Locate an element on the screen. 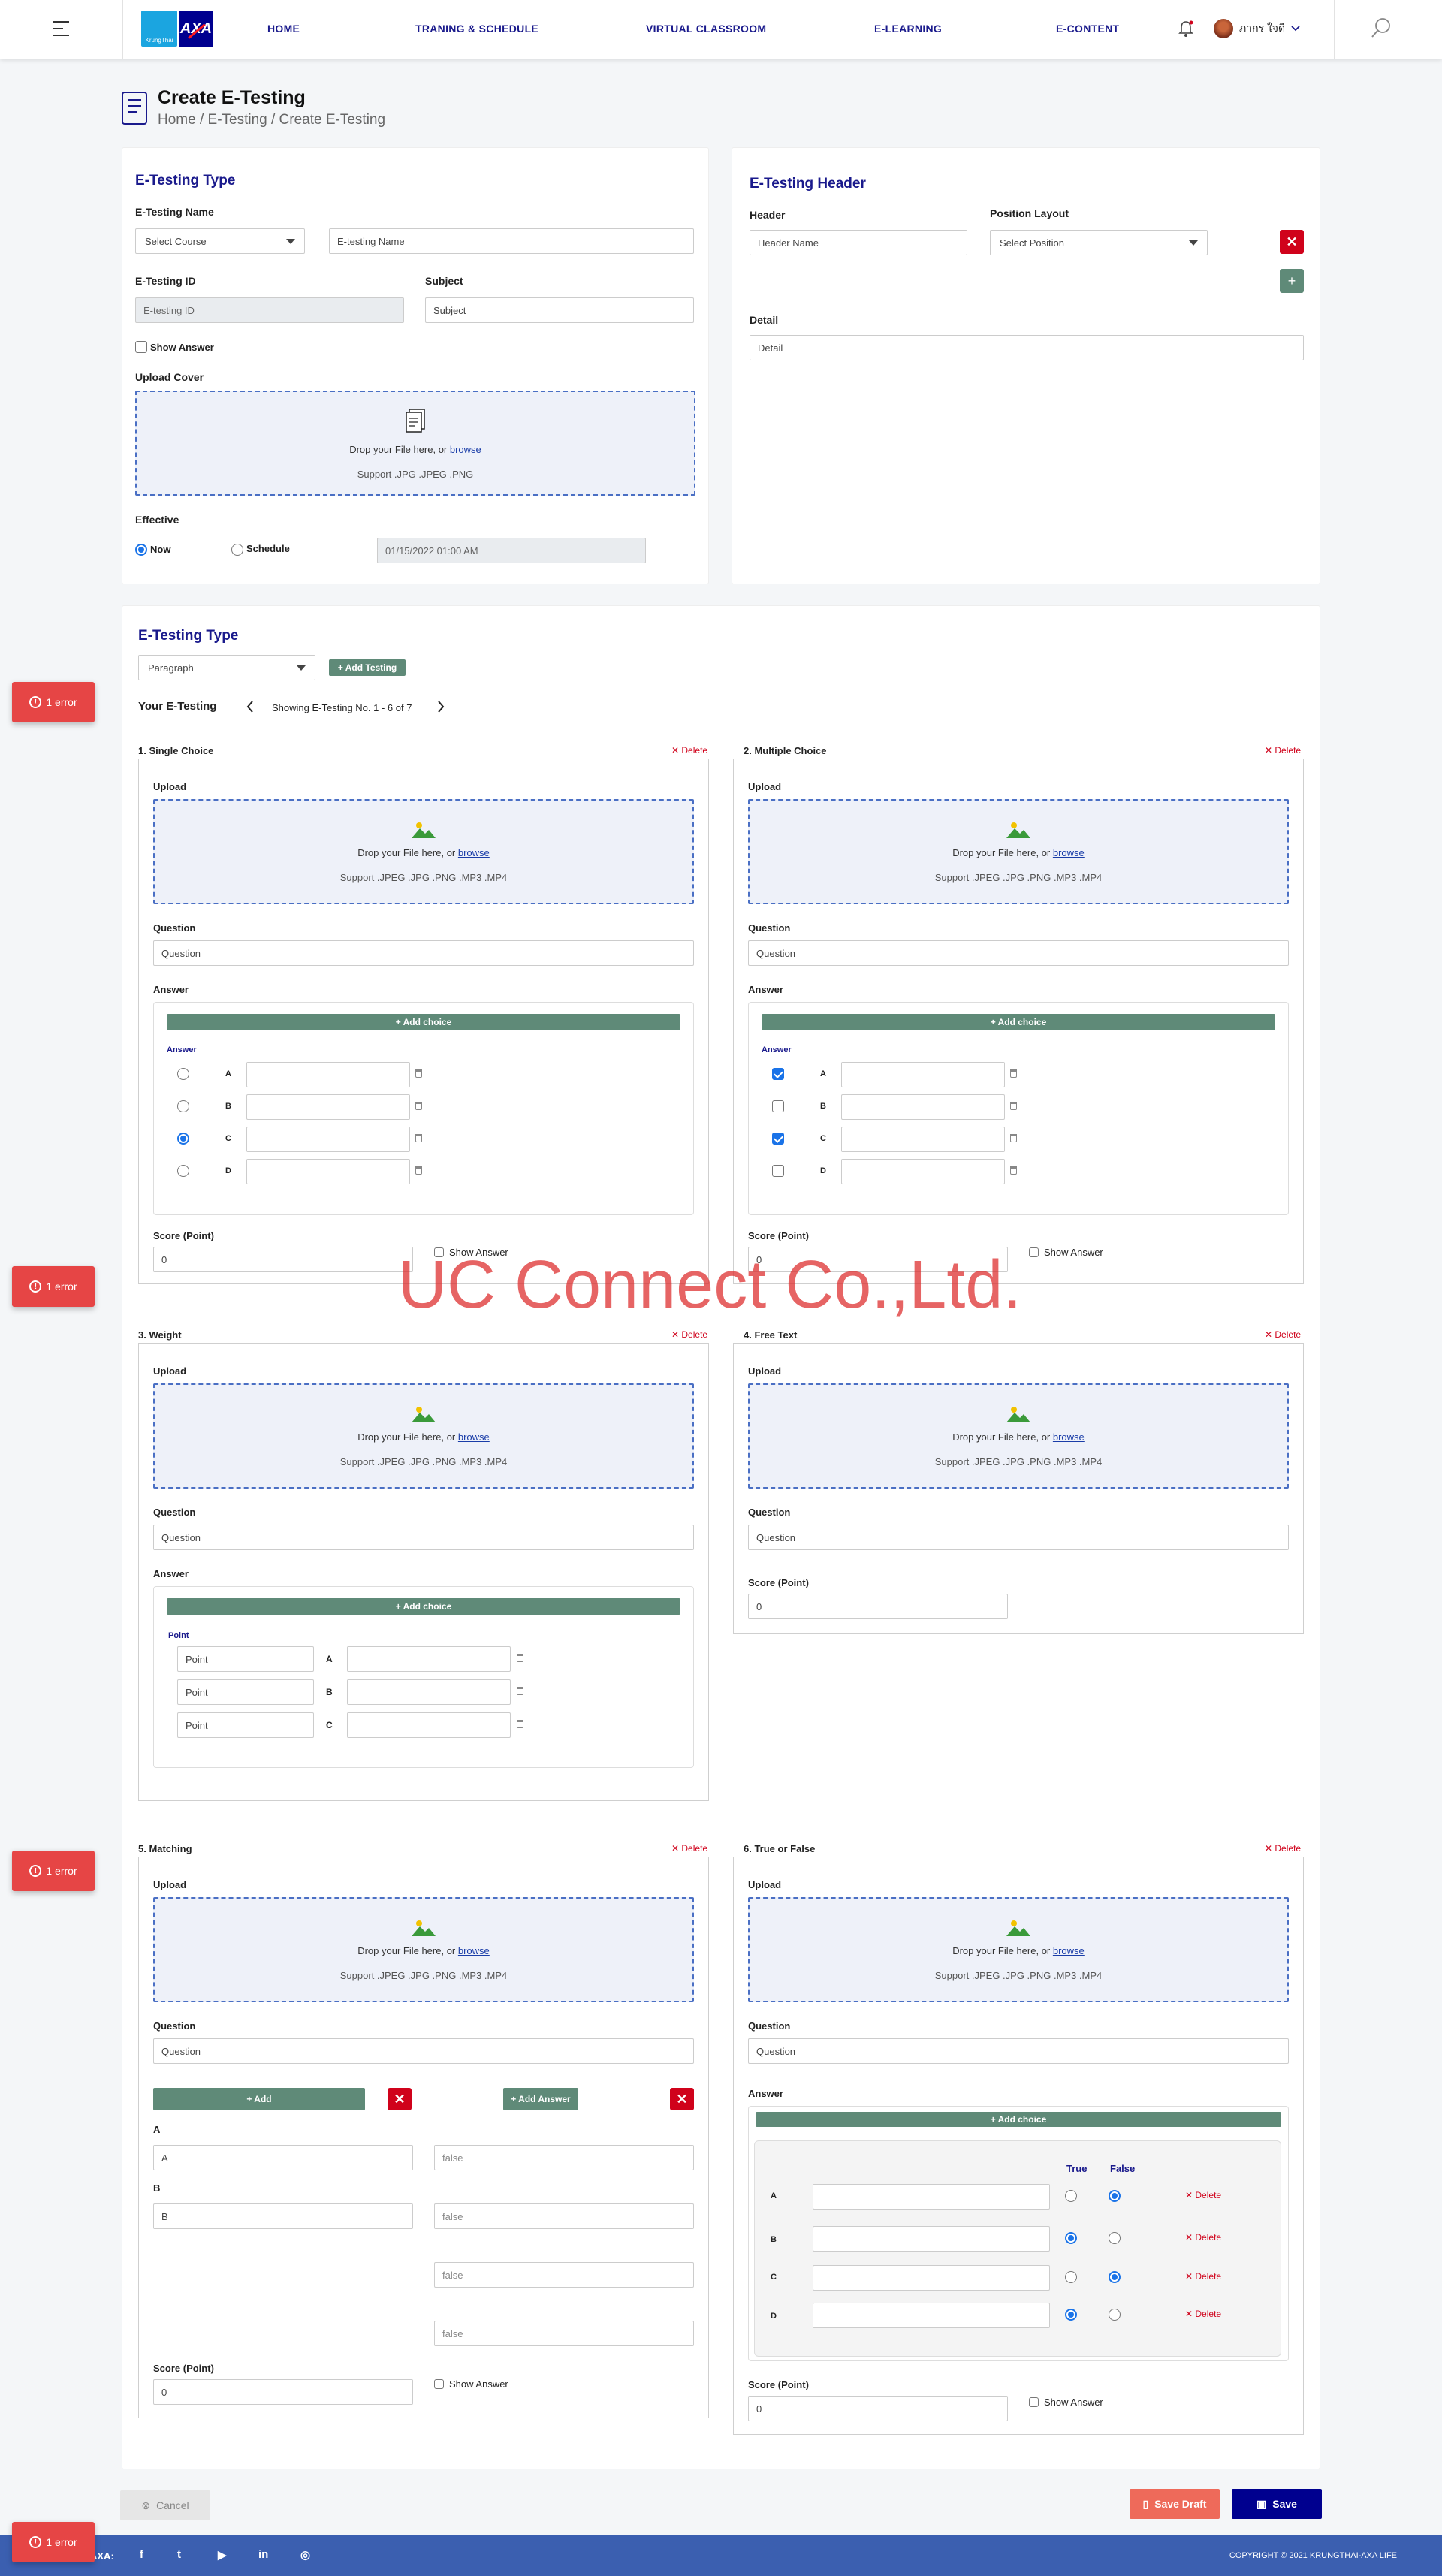 This screenshot has width=1442, height=2576. tf-input-b is located at coordinates (932, 2239).